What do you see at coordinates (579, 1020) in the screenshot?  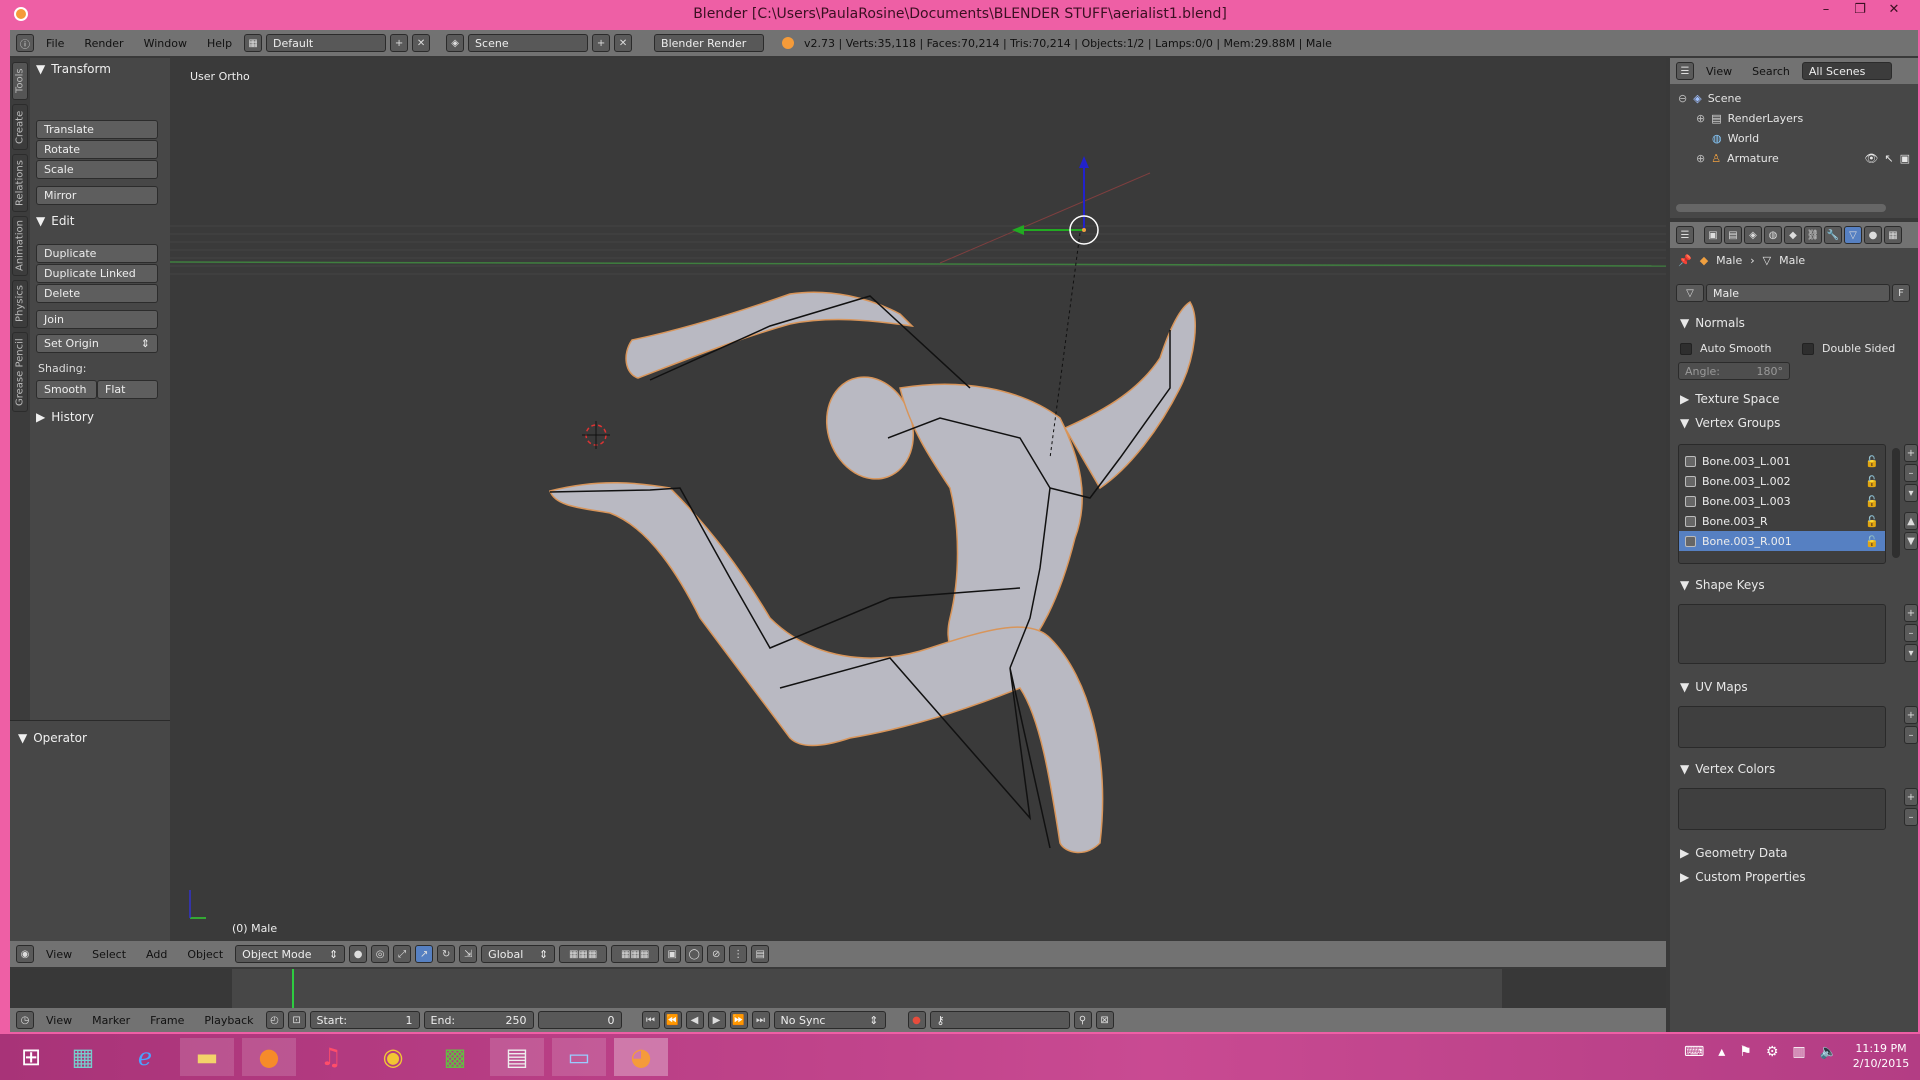 I see `current-frame-field: 0` at bounding box center [579, 1020].